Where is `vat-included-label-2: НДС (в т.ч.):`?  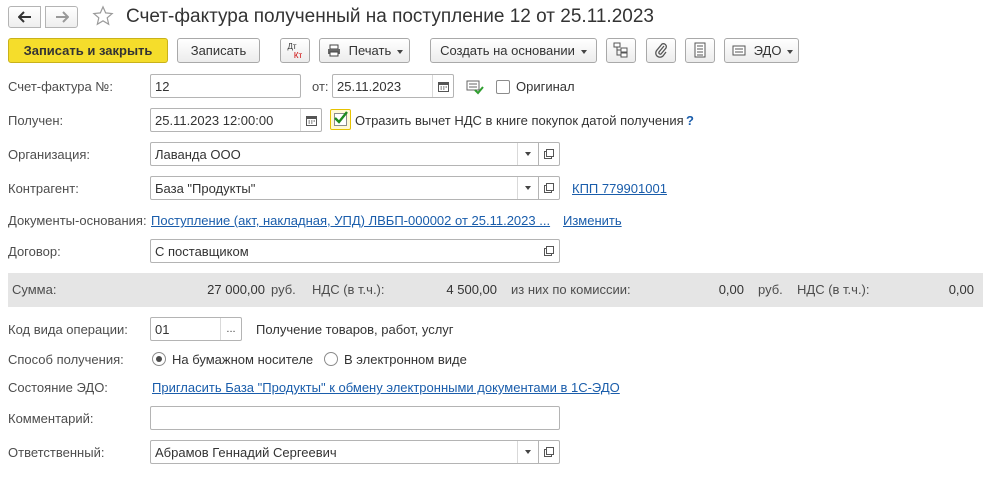 vat-included-label-2: НДС (в т.ч.): is located at coordinates (833, 289).